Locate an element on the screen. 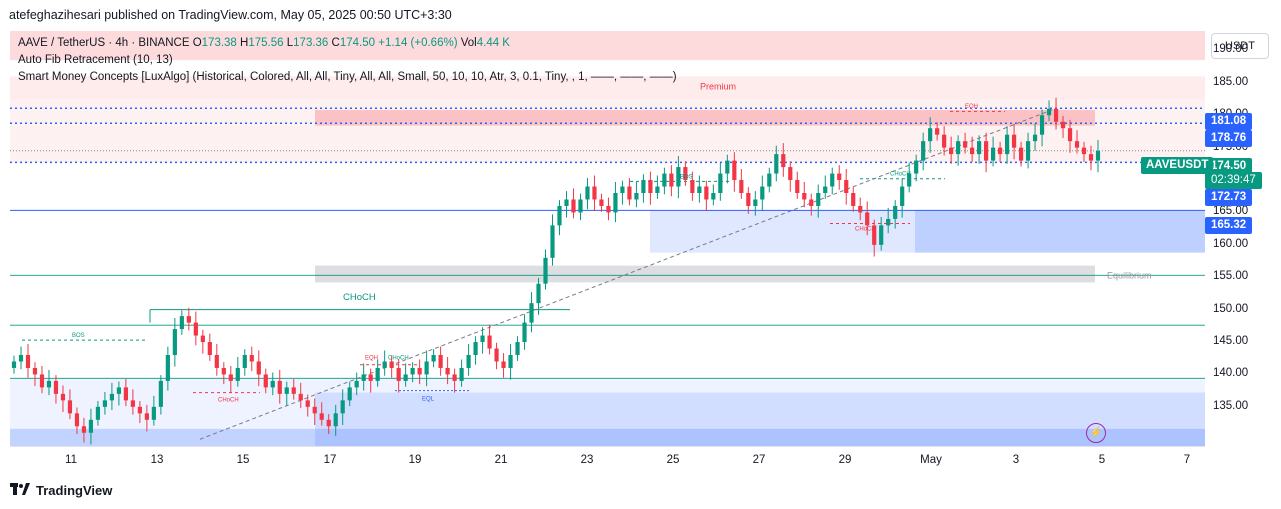  time-tick: 13 is located at coordinates (157, 460).